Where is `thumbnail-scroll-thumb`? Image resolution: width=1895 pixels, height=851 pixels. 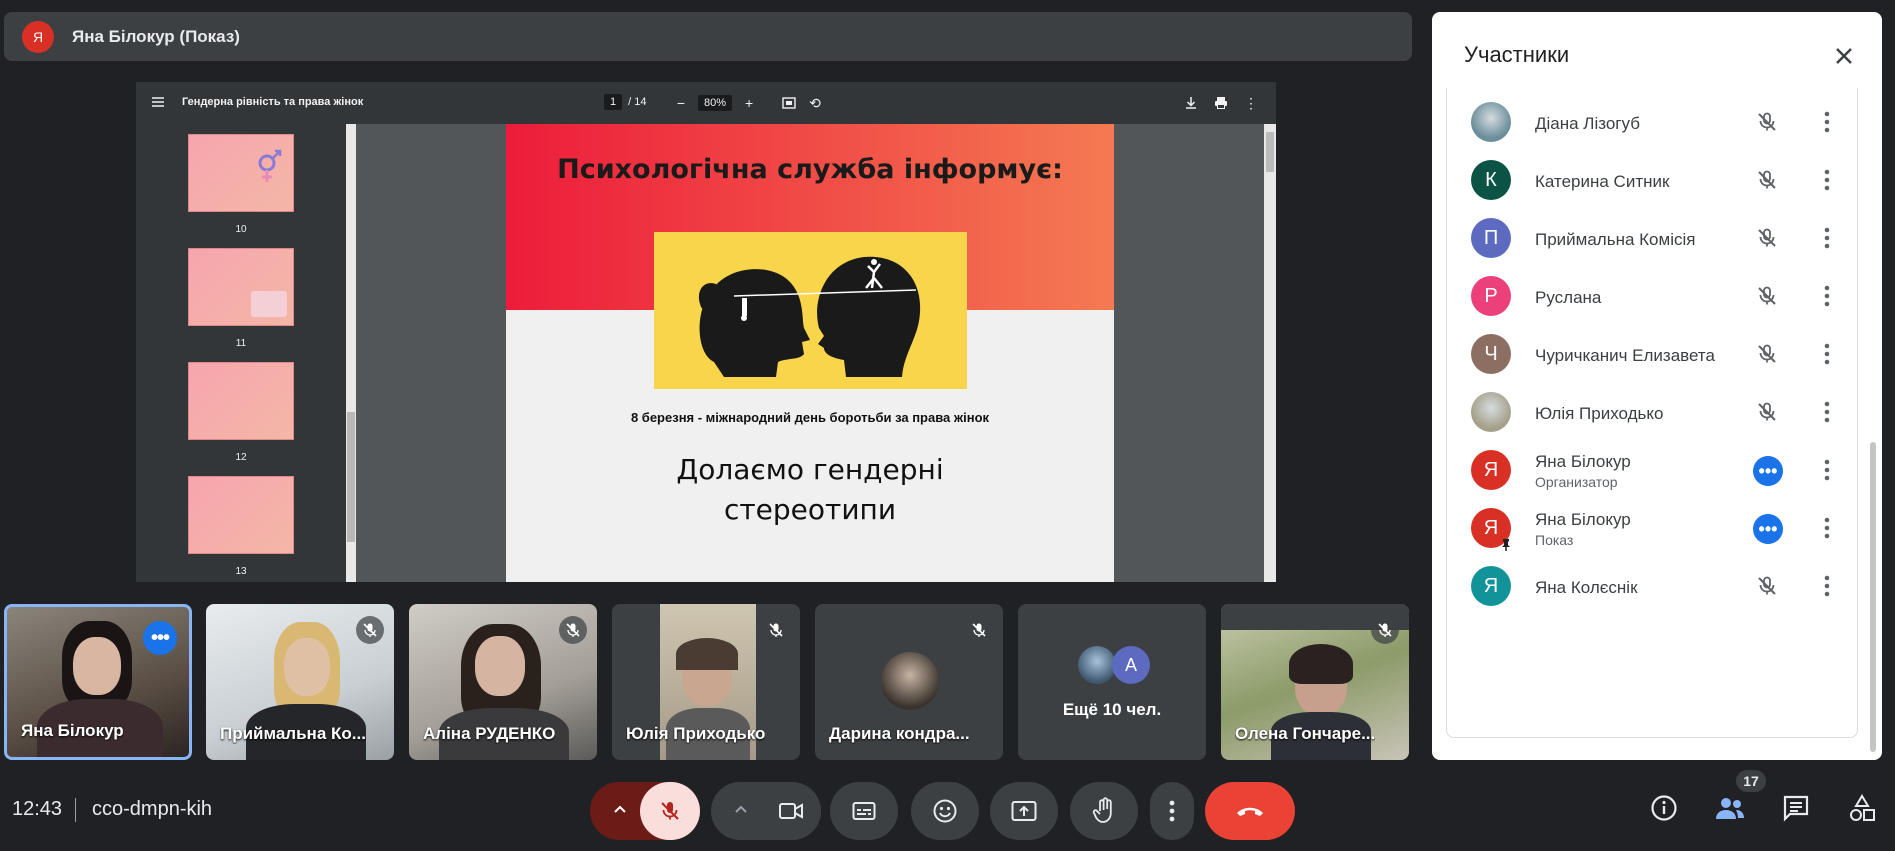
thumbnail-scroll-thumb is located at coordinates (351, 477).